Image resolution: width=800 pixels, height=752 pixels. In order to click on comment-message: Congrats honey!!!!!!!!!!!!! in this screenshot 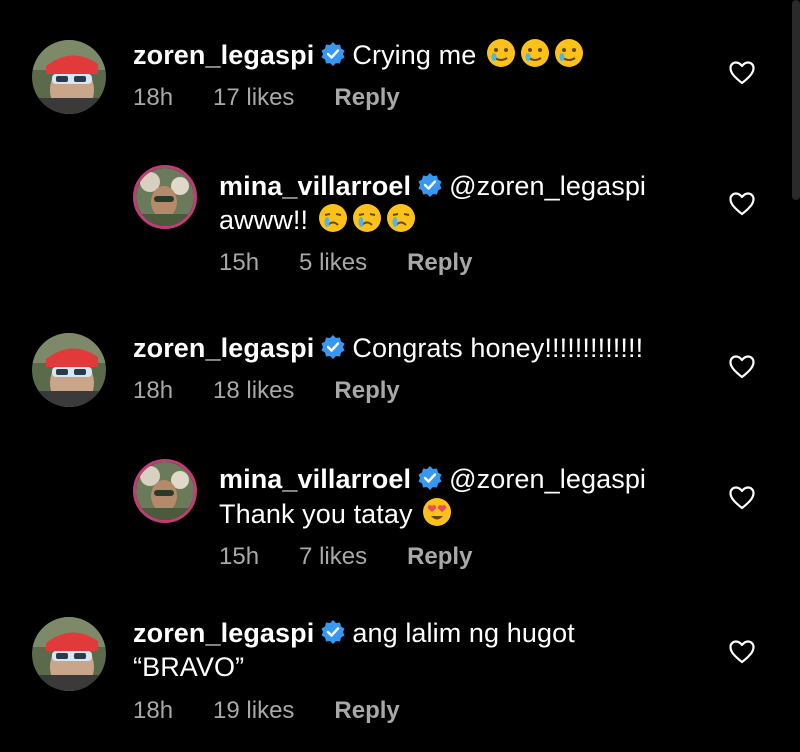, I will do `click(498, 348)`.